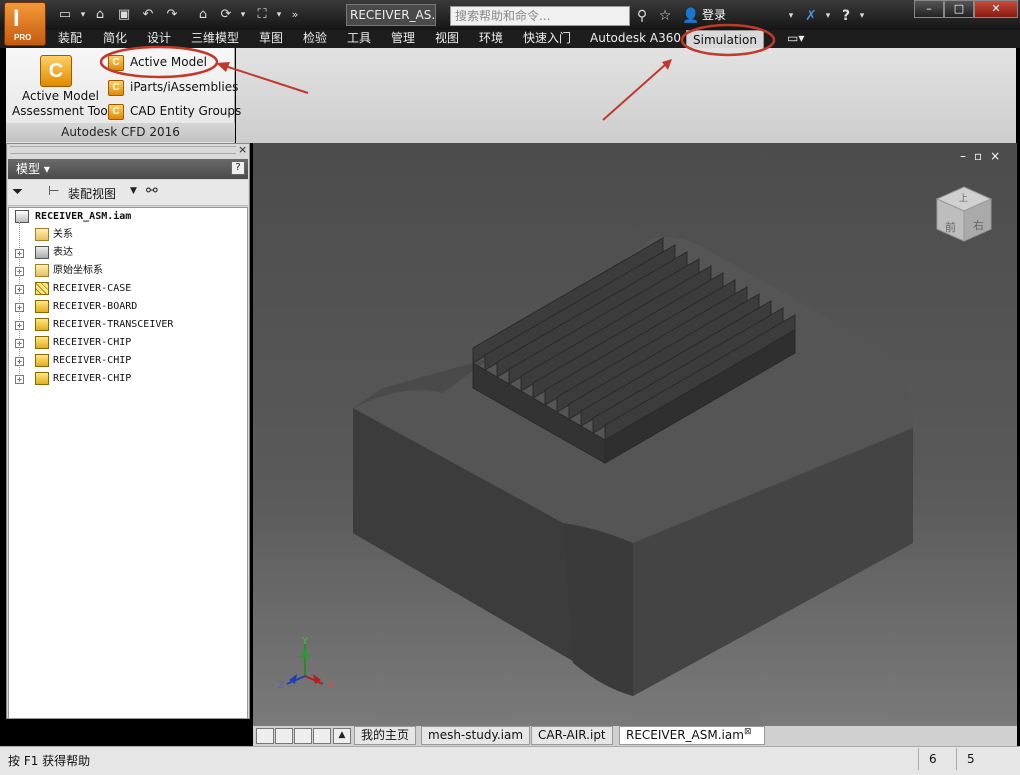 The height and width of the screenshot is (775, 1020). What do you see at coordinates (42, 288) in the screenshot?
I see `part-case-icon` at bounding box center [42, 288].